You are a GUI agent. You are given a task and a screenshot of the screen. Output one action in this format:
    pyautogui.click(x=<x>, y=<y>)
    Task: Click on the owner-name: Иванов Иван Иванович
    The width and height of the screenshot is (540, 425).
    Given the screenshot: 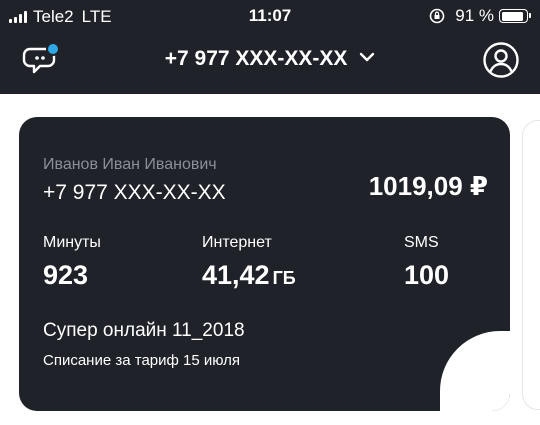 What is the action you would take?
    pyautogui.click(x=130, y=164)
    